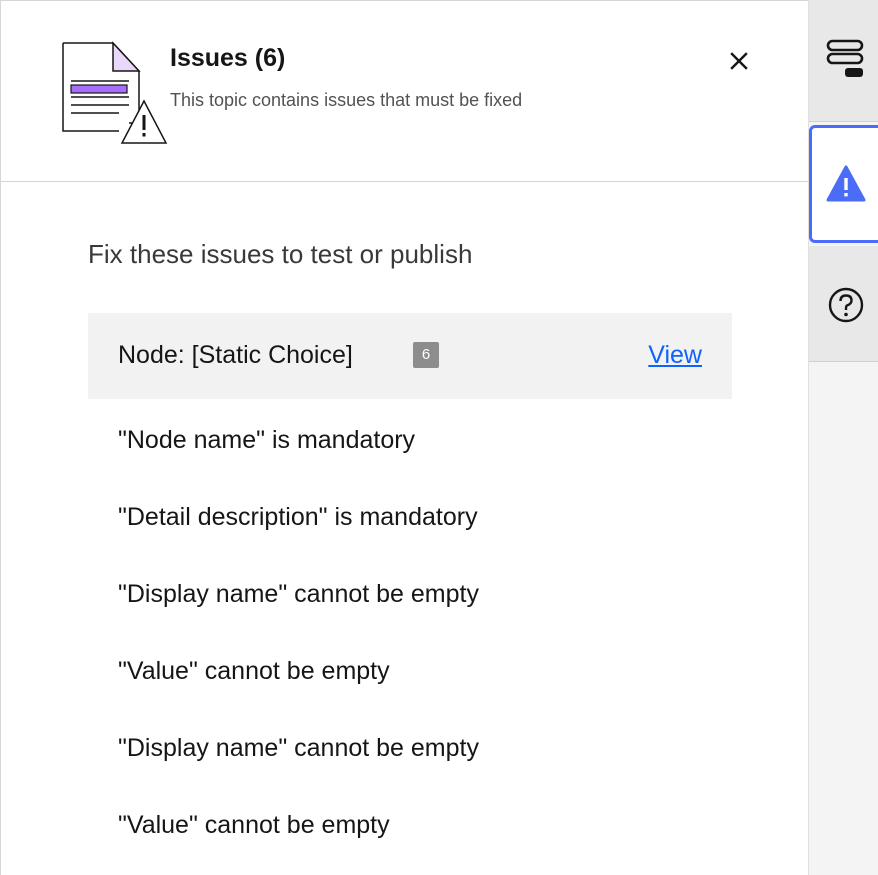 The width and height of the screenshot is (878, 875). I want to click on issue-item: "Detail description" is mandatory, so click(298, 517).